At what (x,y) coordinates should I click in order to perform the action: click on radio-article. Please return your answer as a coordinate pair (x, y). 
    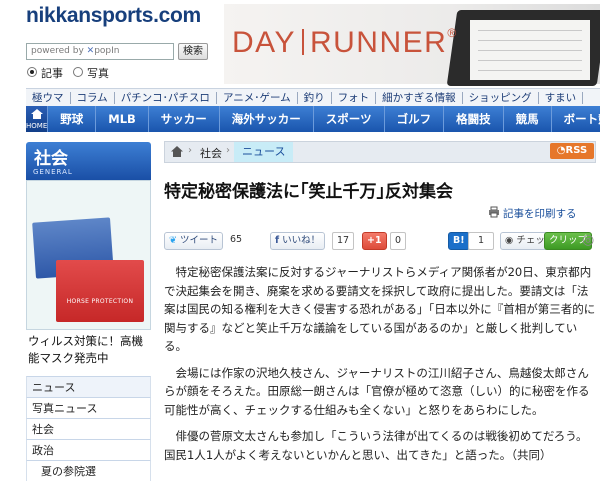
    Looking at the image, I should click on (32, 72).